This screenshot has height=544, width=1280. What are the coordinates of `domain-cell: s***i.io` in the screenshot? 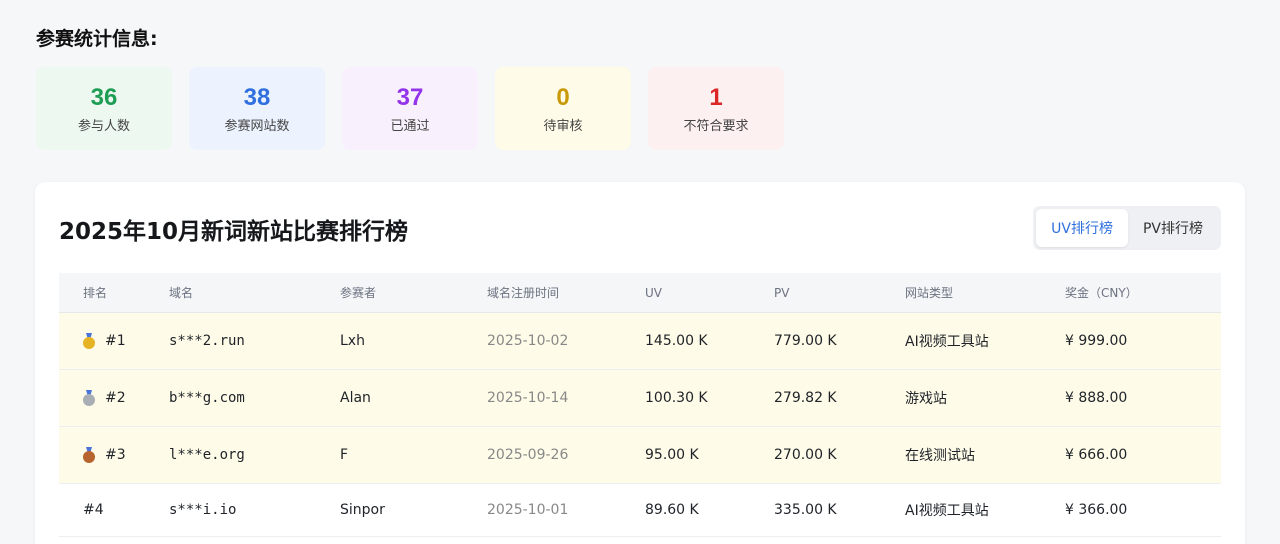 It's located at (203, 510).